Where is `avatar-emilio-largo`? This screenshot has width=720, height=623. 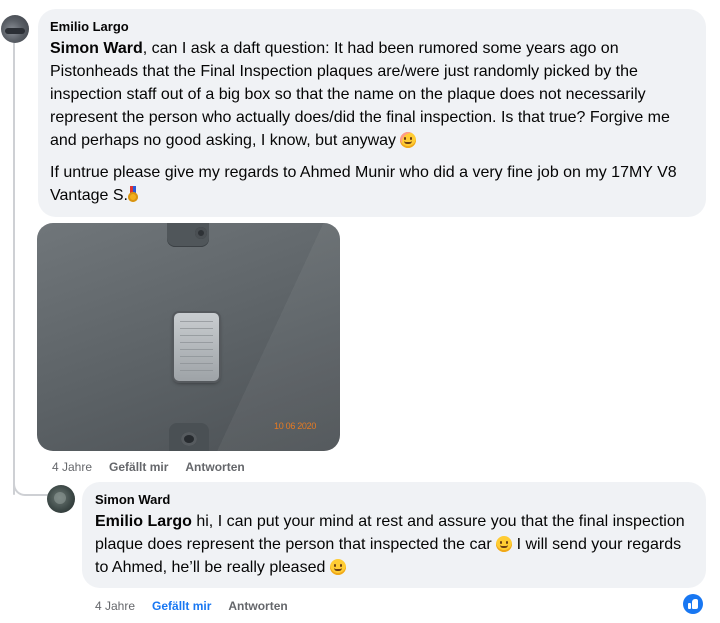 avatar-emilio-largo is located at coordinates (15, 29).